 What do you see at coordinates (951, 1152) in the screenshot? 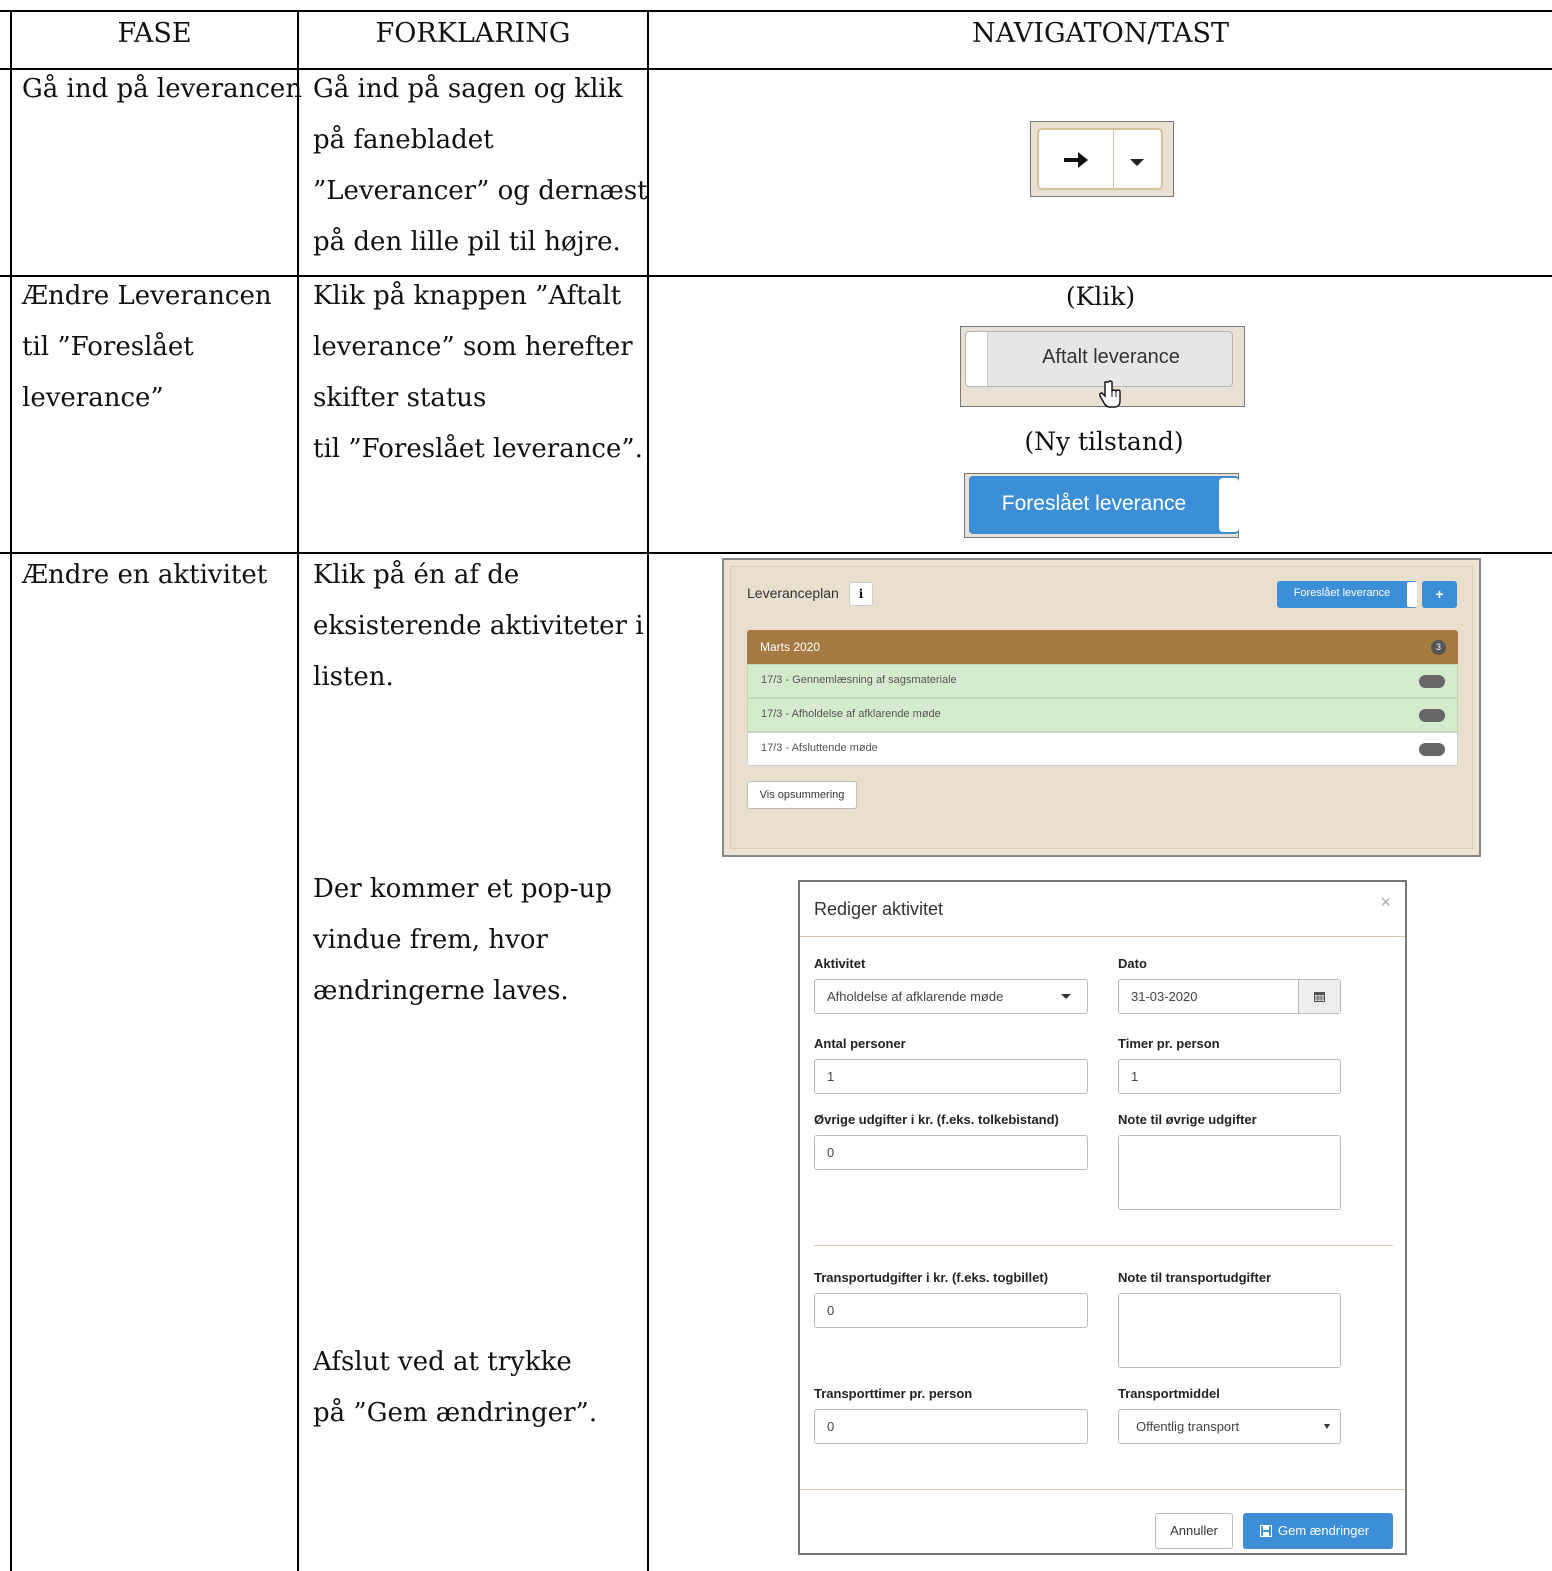
I see `ovrige-udgifter-input: 0` at bounding box center [951, 1152].